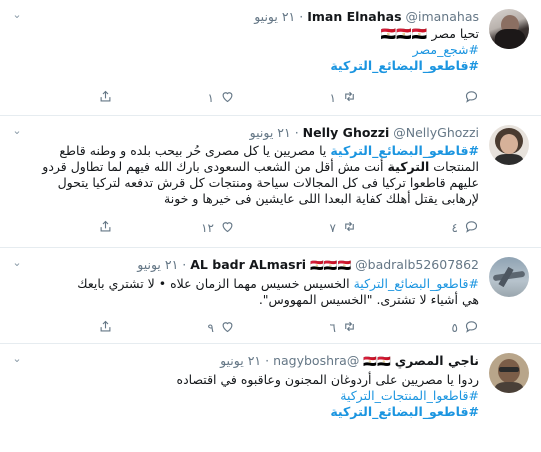  I want to click on name-flags: 🇪🇬🇪🇬🇪🇬, so click(331, 265).